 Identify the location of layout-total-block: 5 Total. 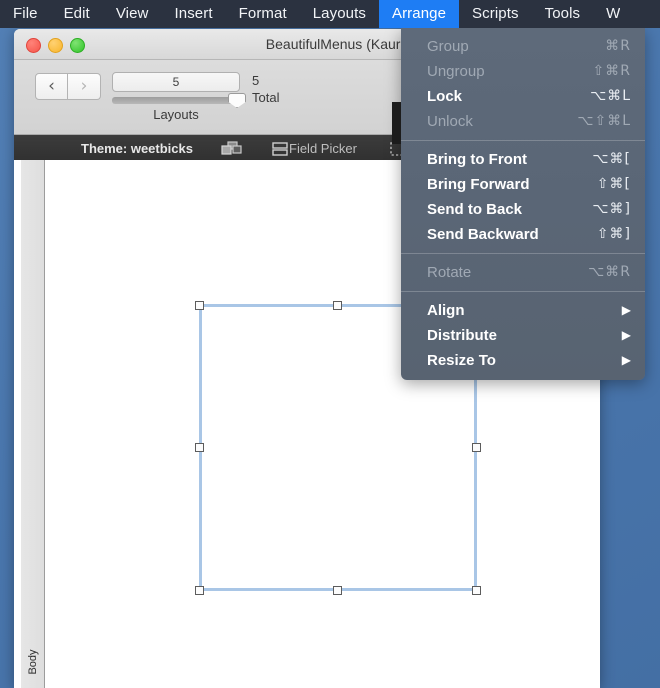
(265, 89).